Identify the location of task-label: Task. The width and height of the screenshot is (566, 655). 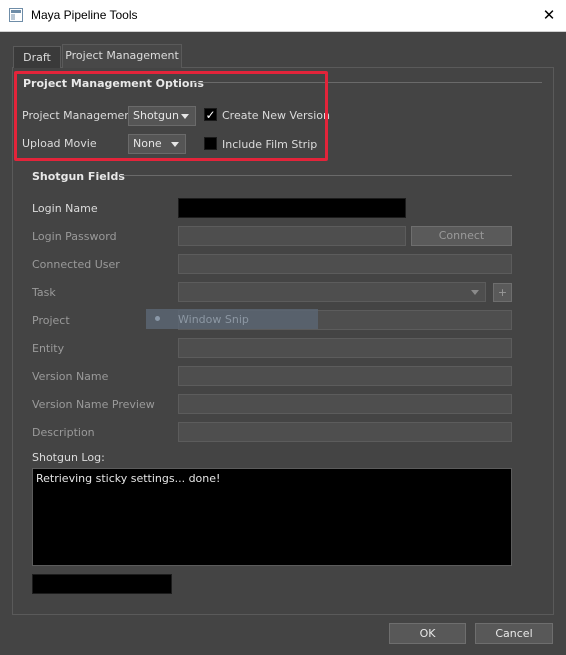
(44, 292).